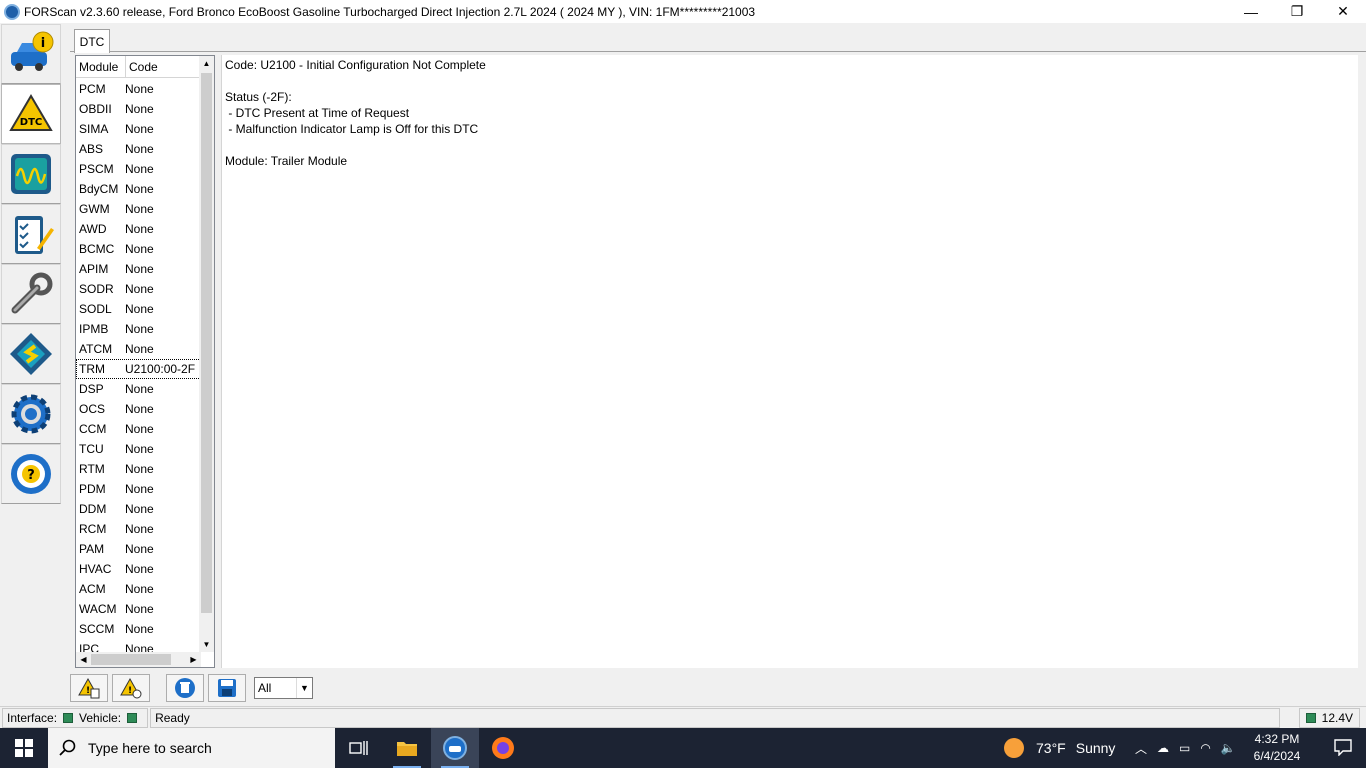 Image resolution: width=1366 pixels, height=768 pixels. Describe the element at coordinates (1277, 748) in the screenshot. I see `taskbar-clock: 4:32 PM 6/4/2024` at that location.